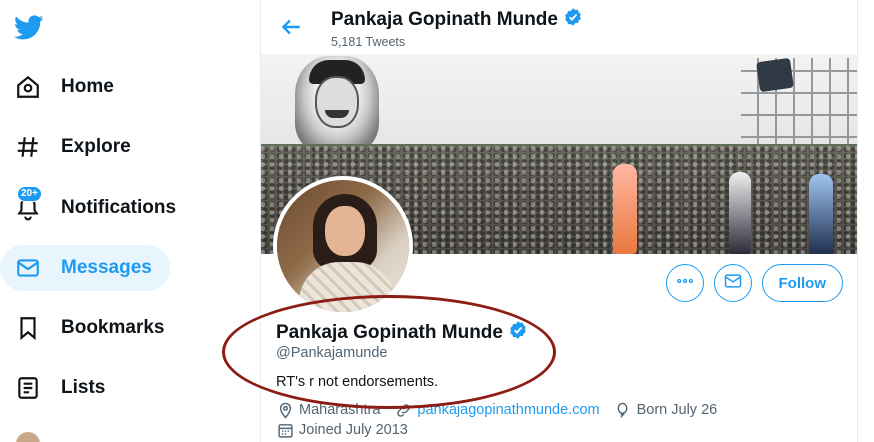 This screenshot has height=442, width=874. I want to click on profile-actions: Follow, so click(754, 283).